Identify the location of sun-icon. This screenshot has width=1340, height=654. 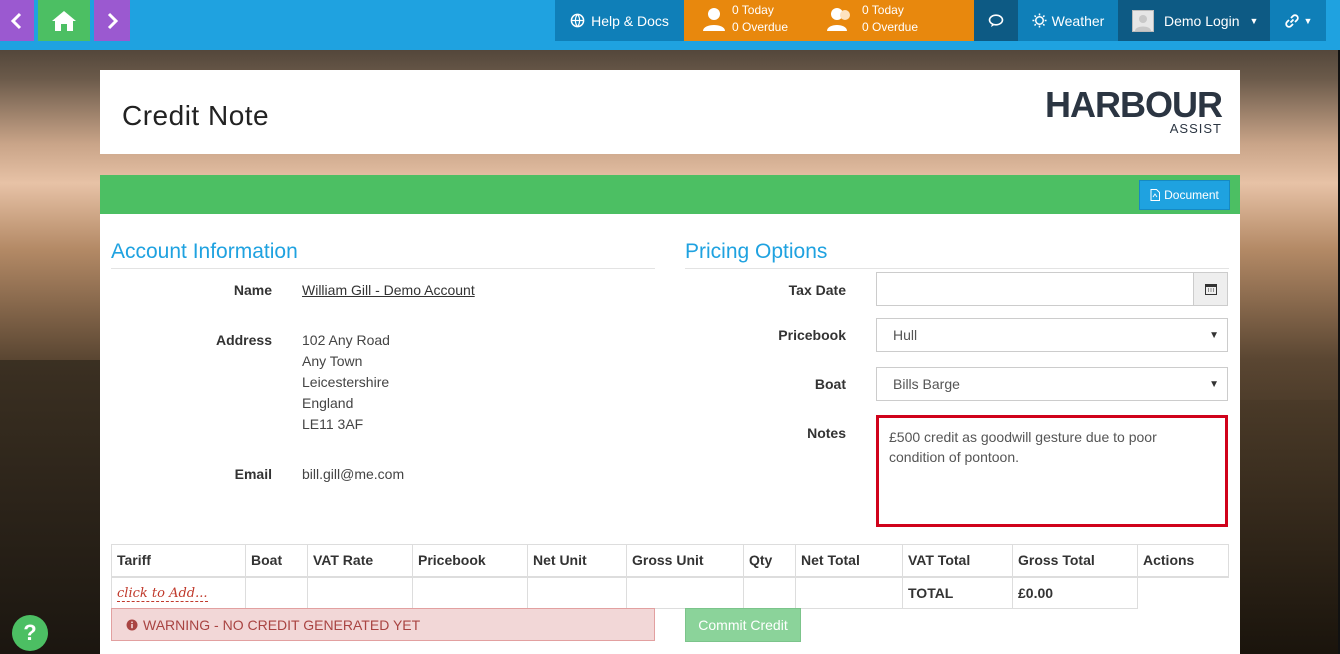
(1039, 20).